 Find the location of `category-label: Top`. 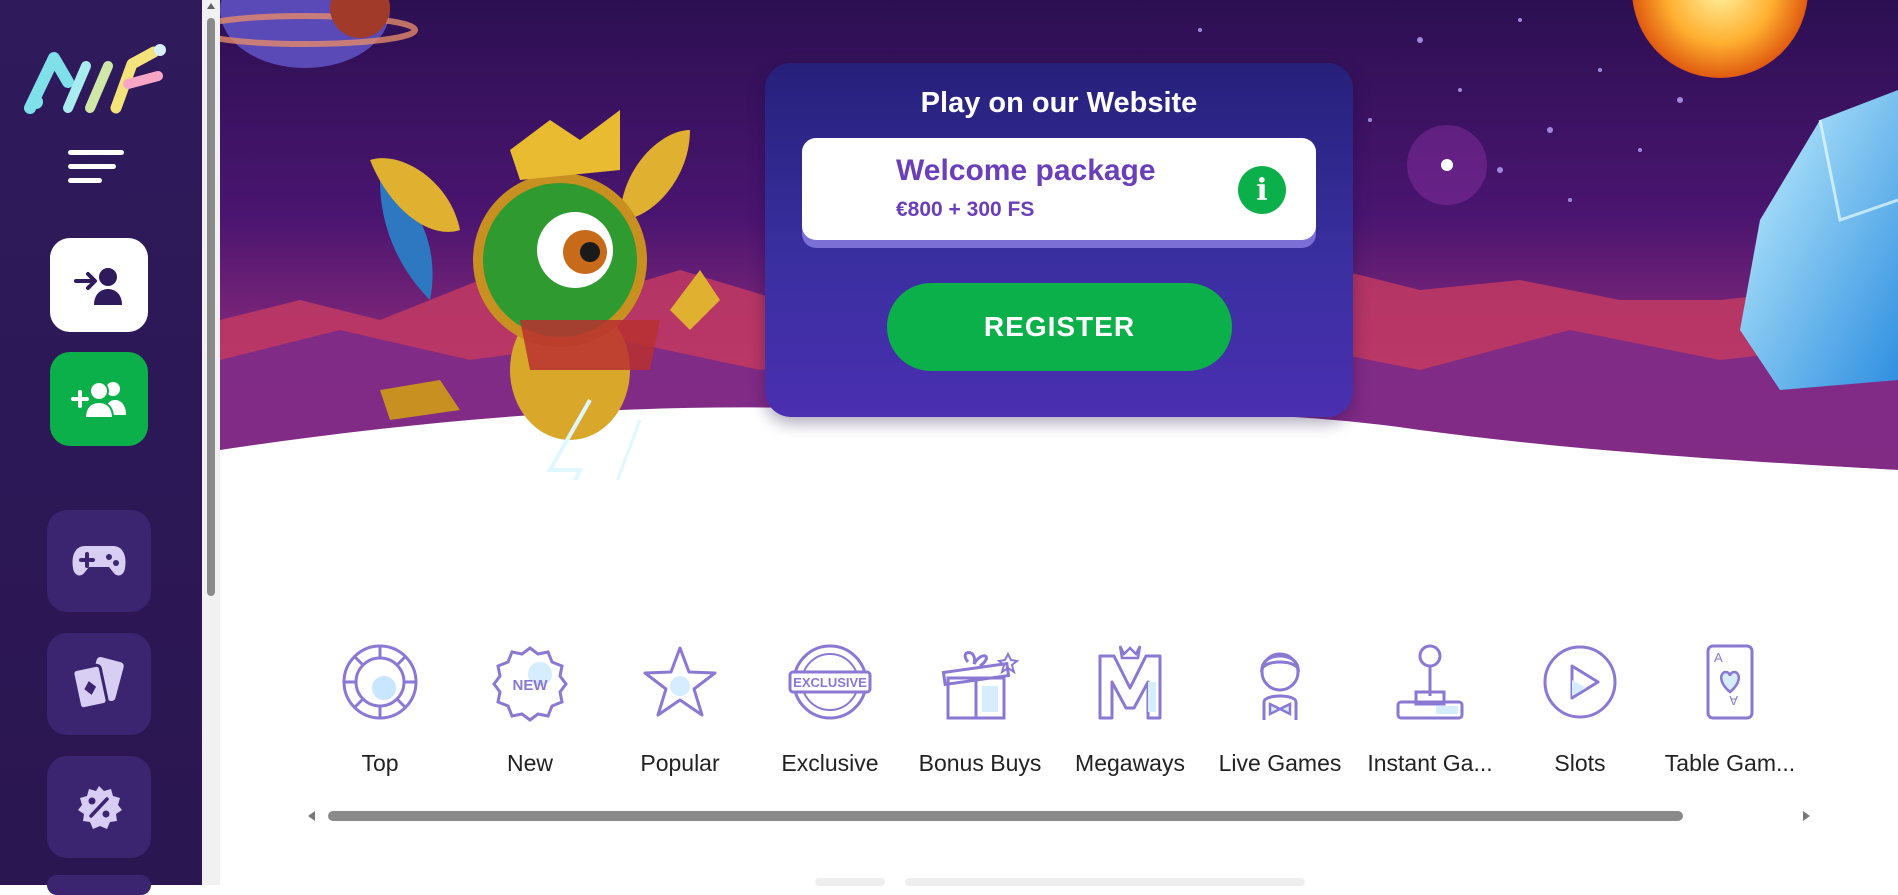

category-label: Top is located at coordinates (380, 763).